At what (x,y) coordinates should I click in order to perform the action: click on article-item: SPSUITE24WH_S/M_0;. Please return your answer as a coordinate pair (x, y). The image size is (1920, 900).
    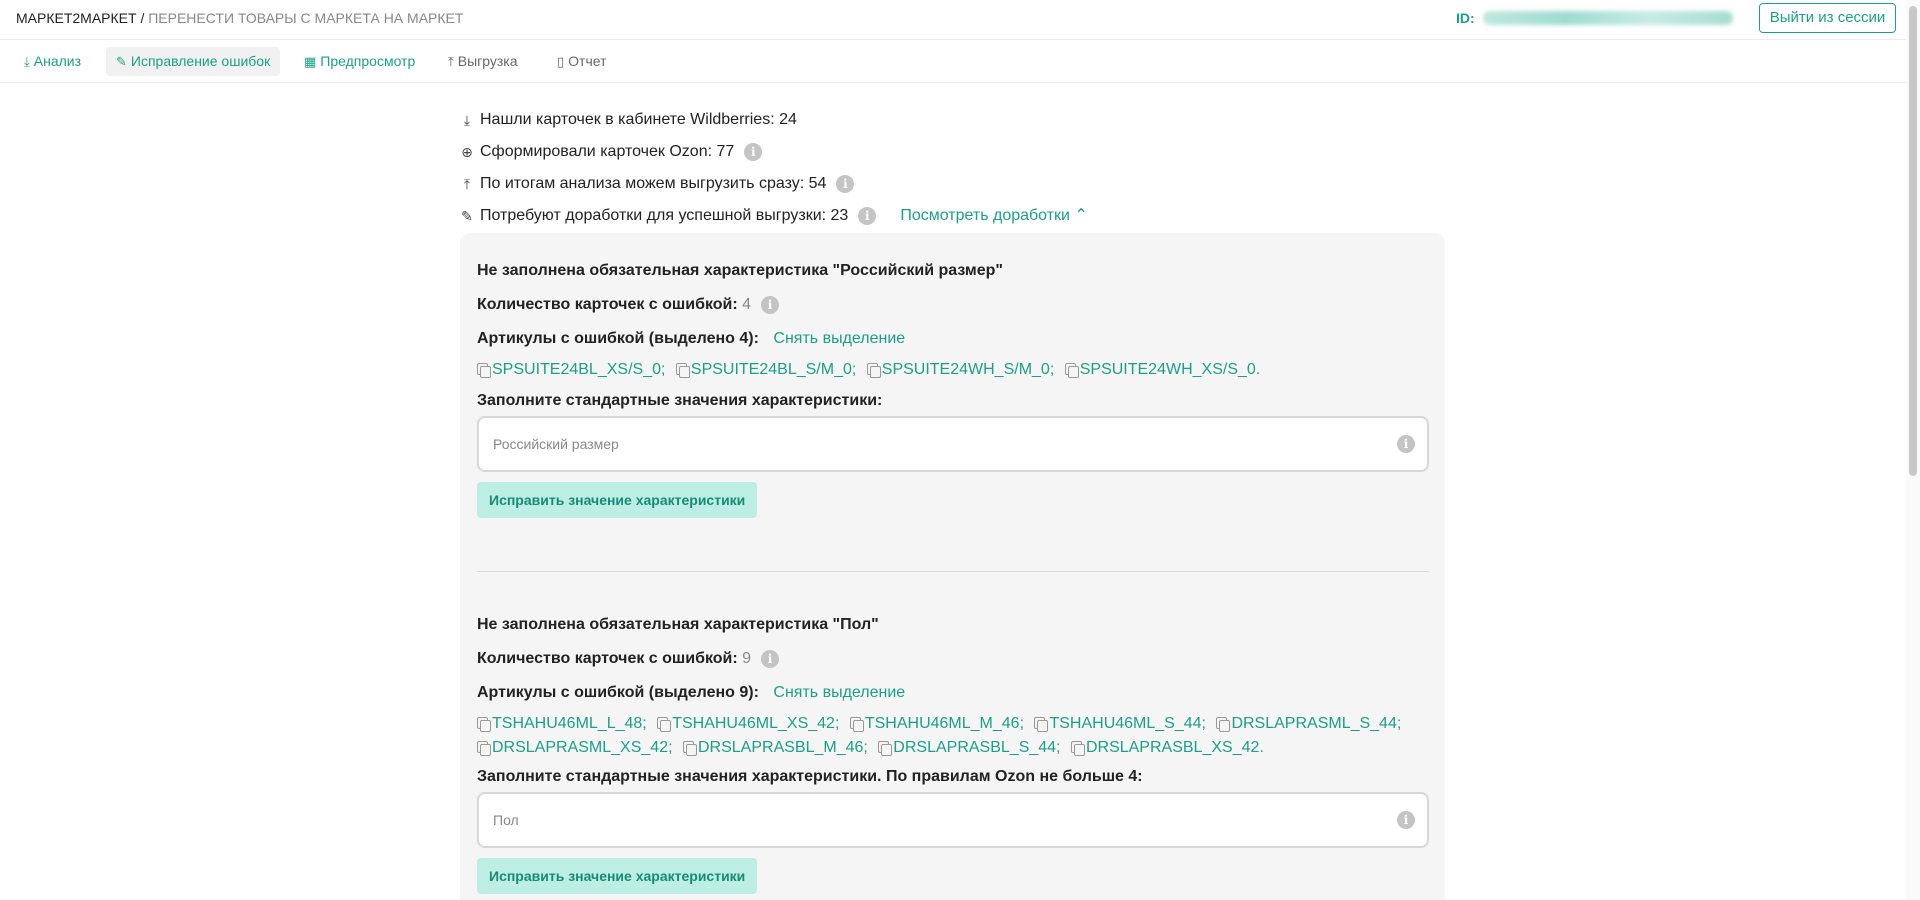
    Looking at the image, I should click on (960, 370).